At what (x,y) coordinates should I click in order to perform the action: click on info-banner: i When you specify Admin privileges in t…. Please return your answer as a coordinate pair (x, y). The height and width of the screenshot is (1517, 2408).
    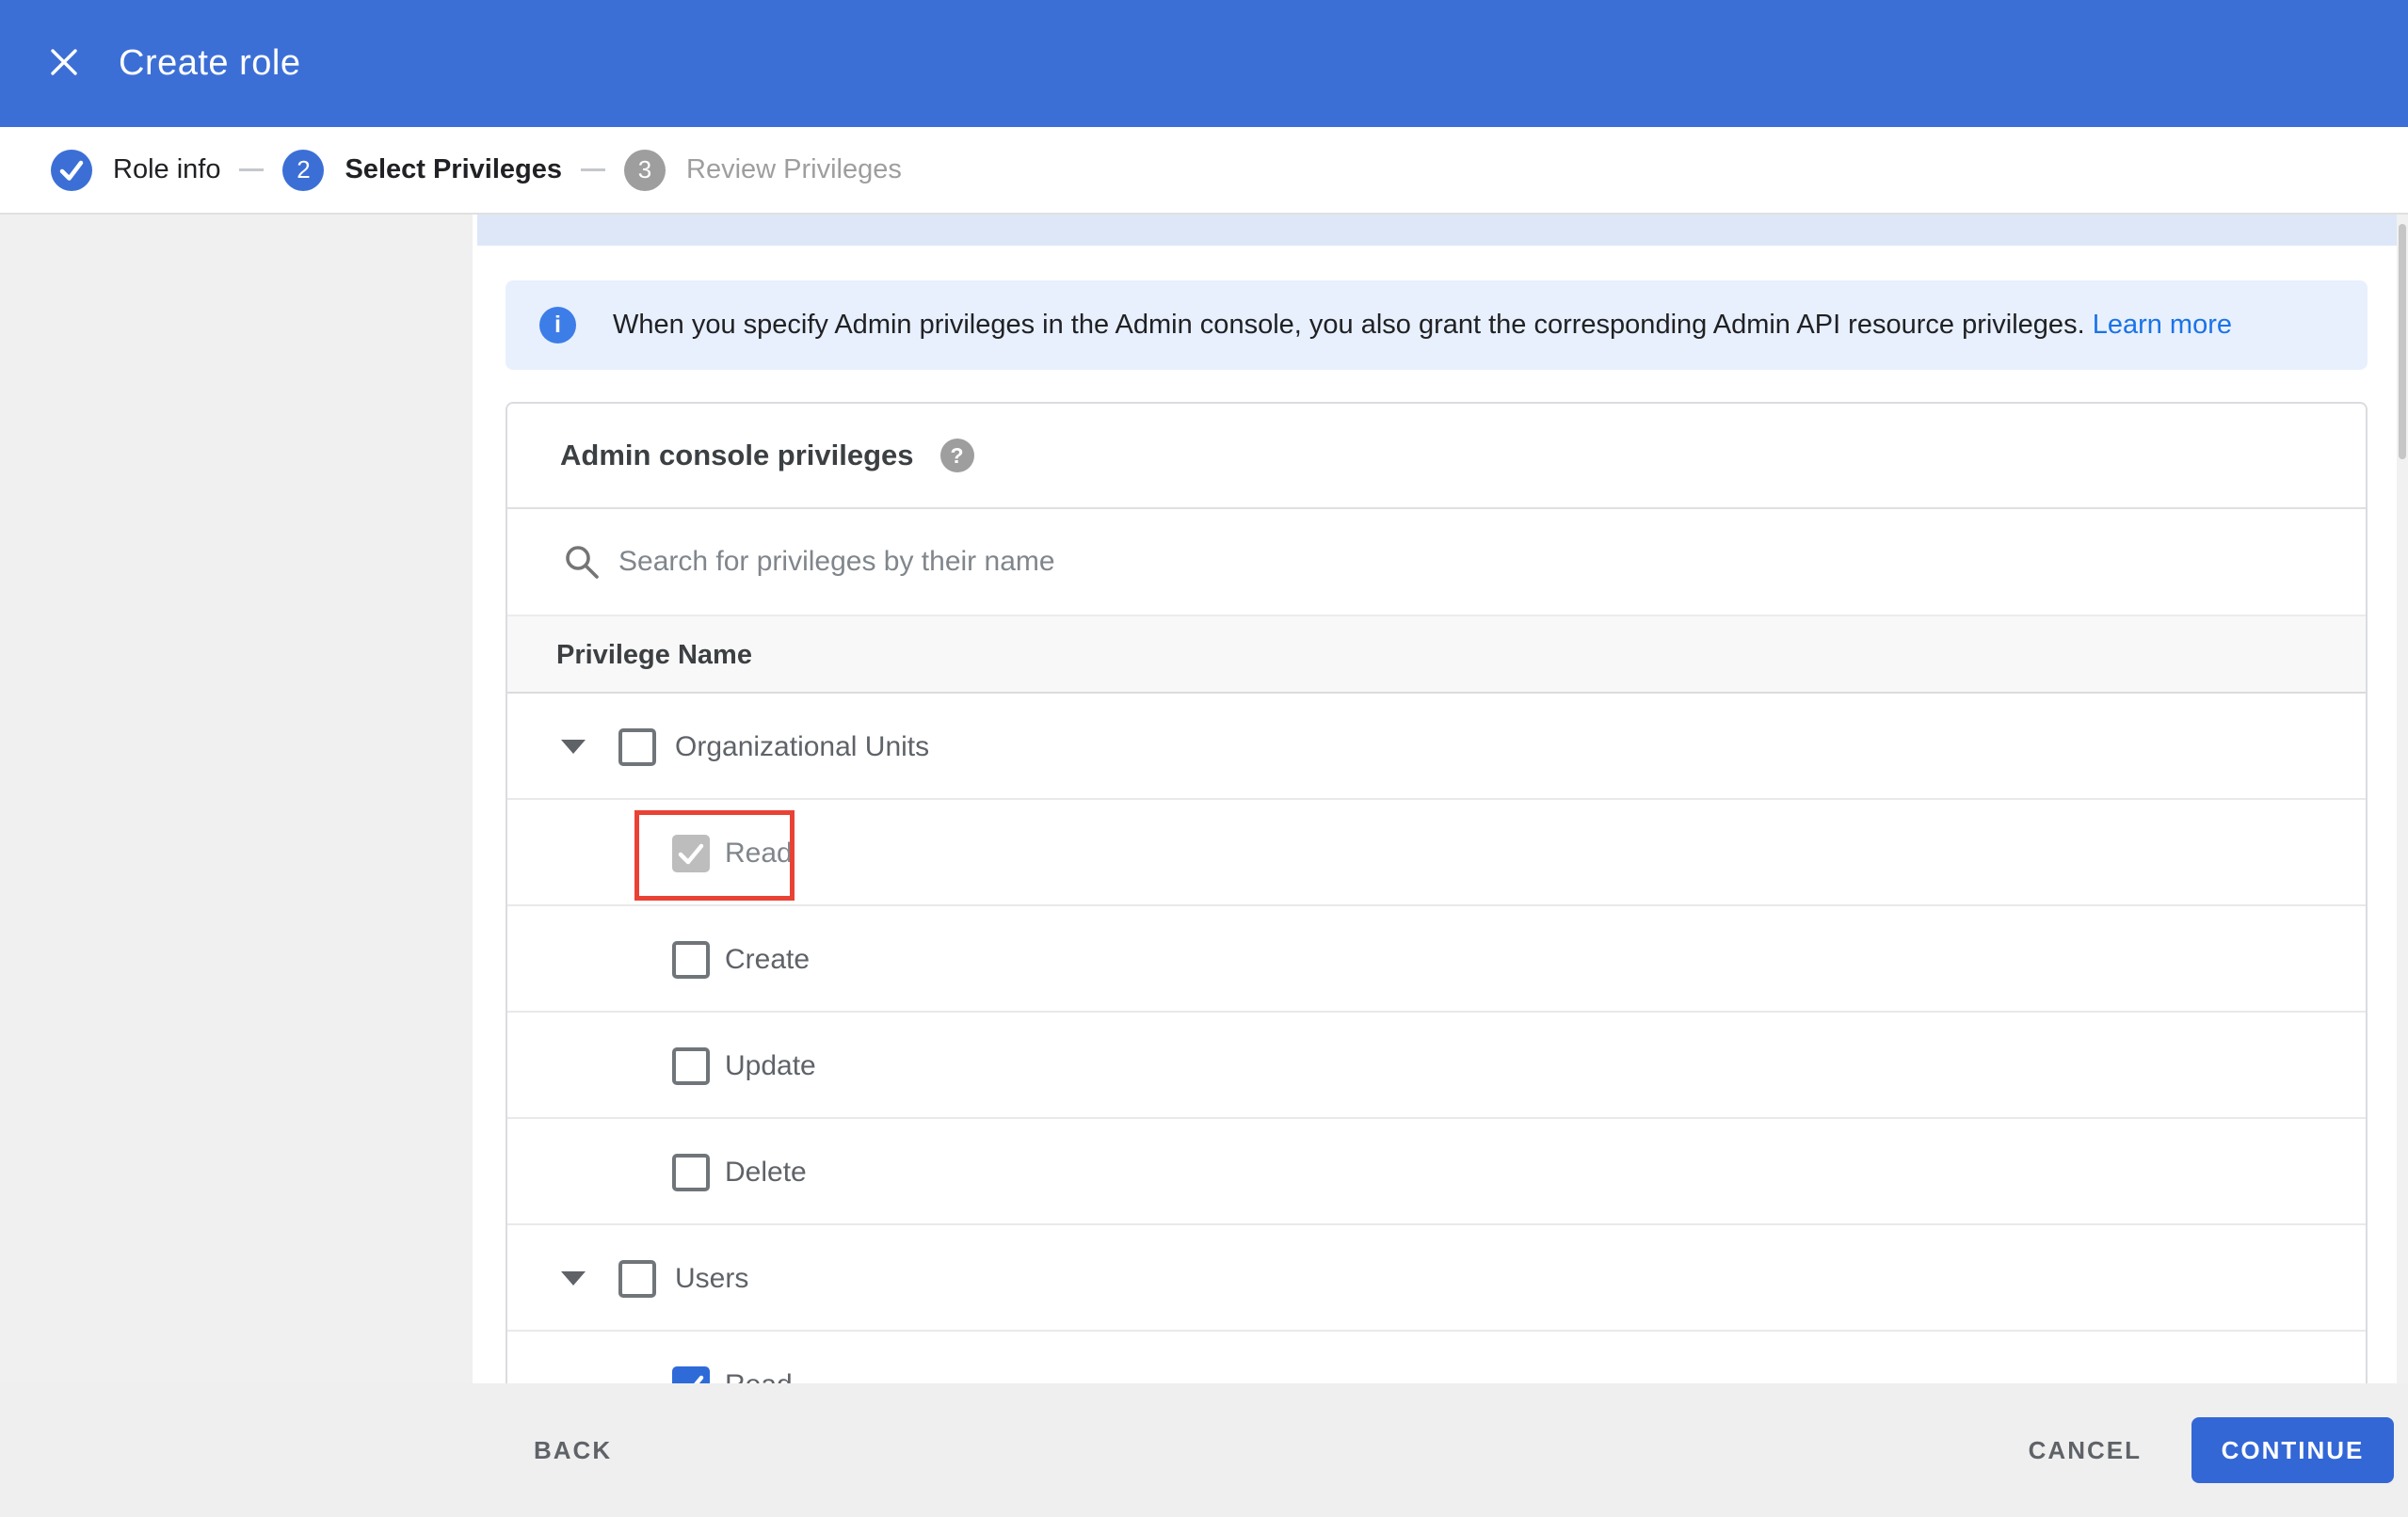
    Looking at the image, I should click on (1437, 325).